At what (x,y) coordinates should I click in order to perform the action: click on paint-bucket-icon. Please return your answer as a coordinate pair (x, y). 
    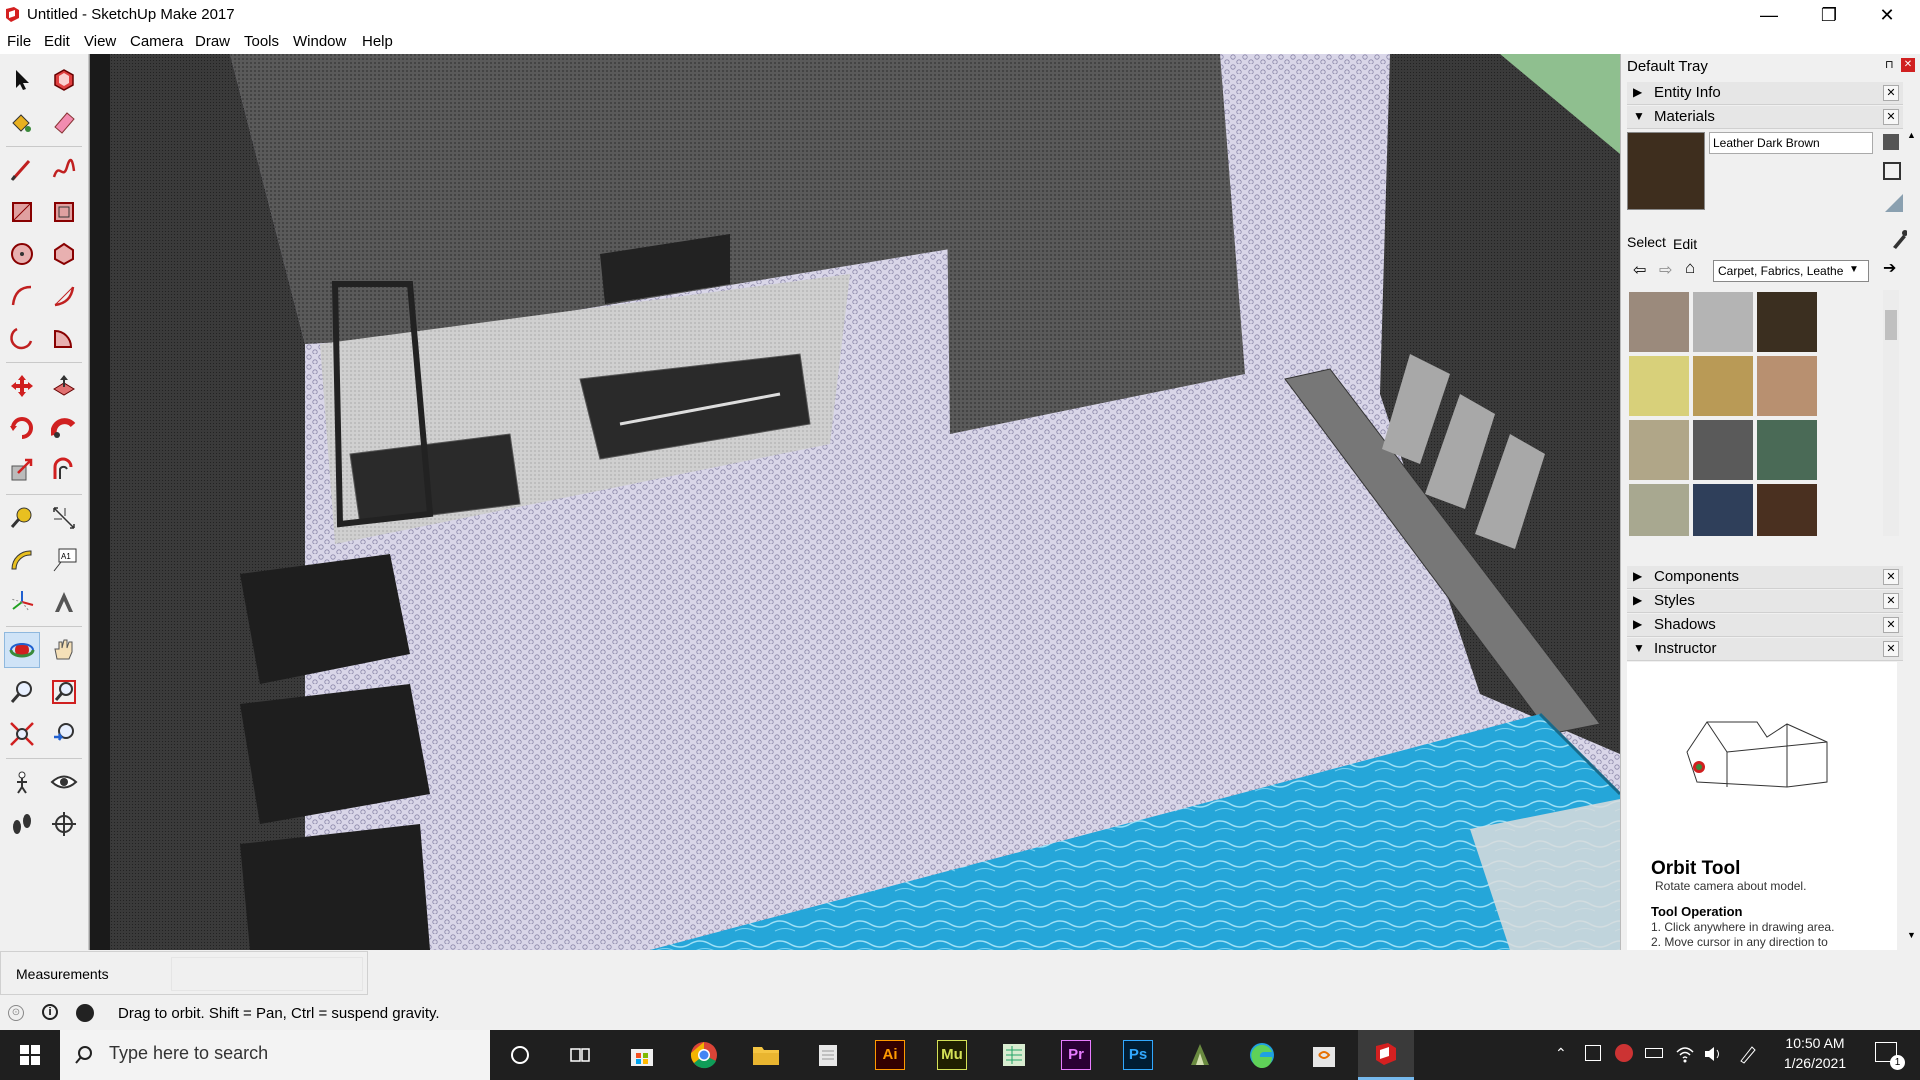
    Looking at the image, I should click on (22, 122).